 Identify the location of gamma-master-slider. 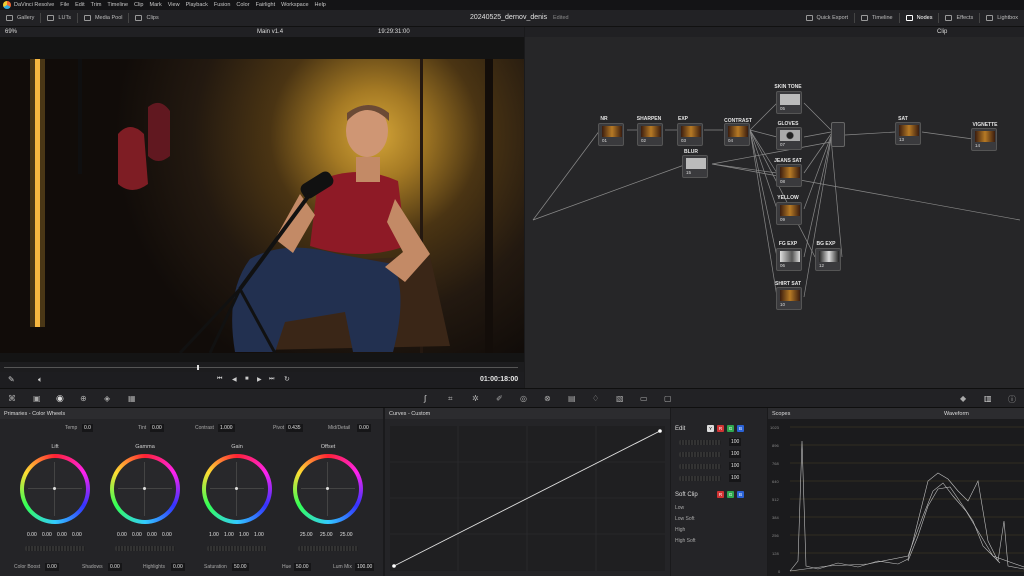
(145, 548).